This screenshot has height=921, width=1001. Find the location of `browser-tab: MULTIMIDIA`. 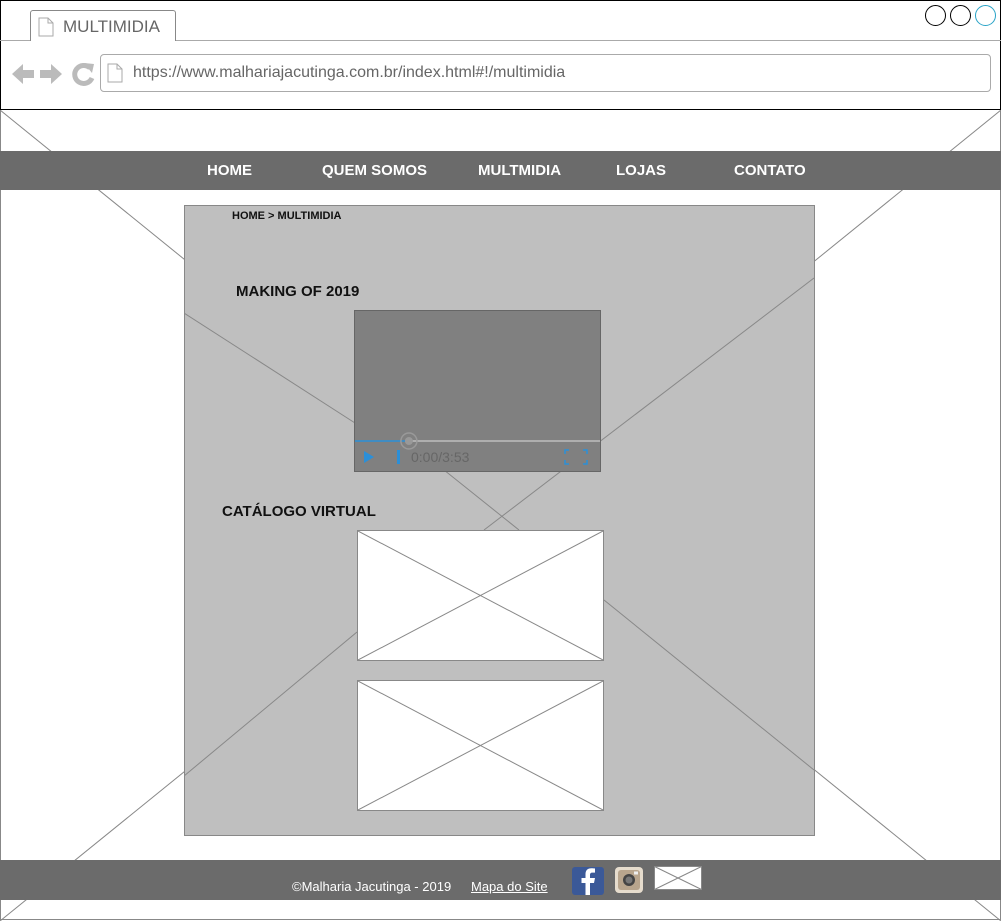

browser-tab: MULTIMIDIA is located at coordinates (103, 25).